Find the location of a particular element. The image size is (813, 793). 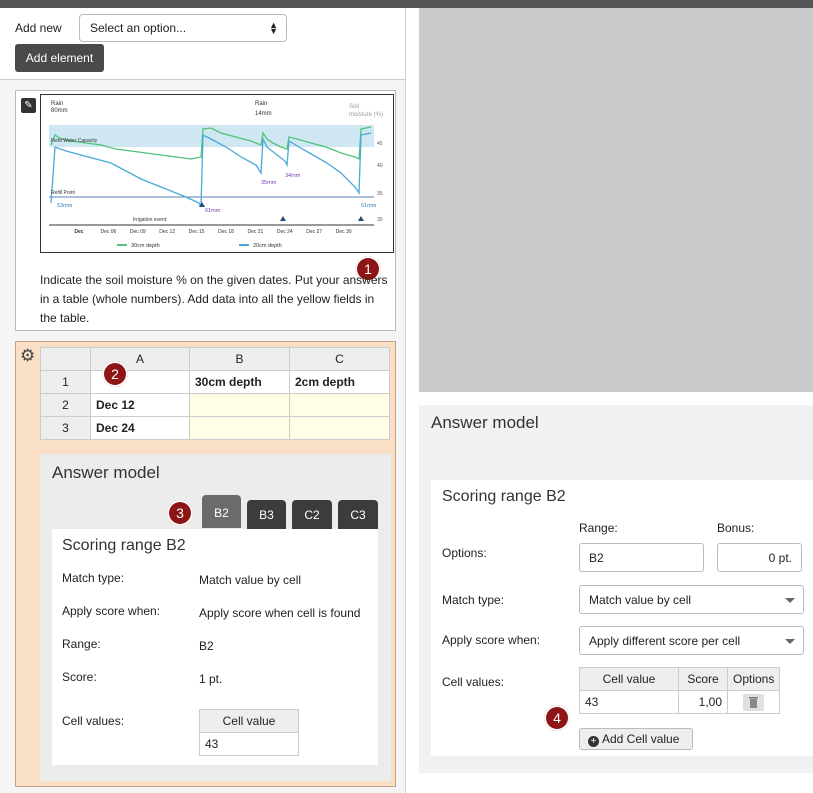

cell-value-input-left: 43 is located at coordinates (249, 744).